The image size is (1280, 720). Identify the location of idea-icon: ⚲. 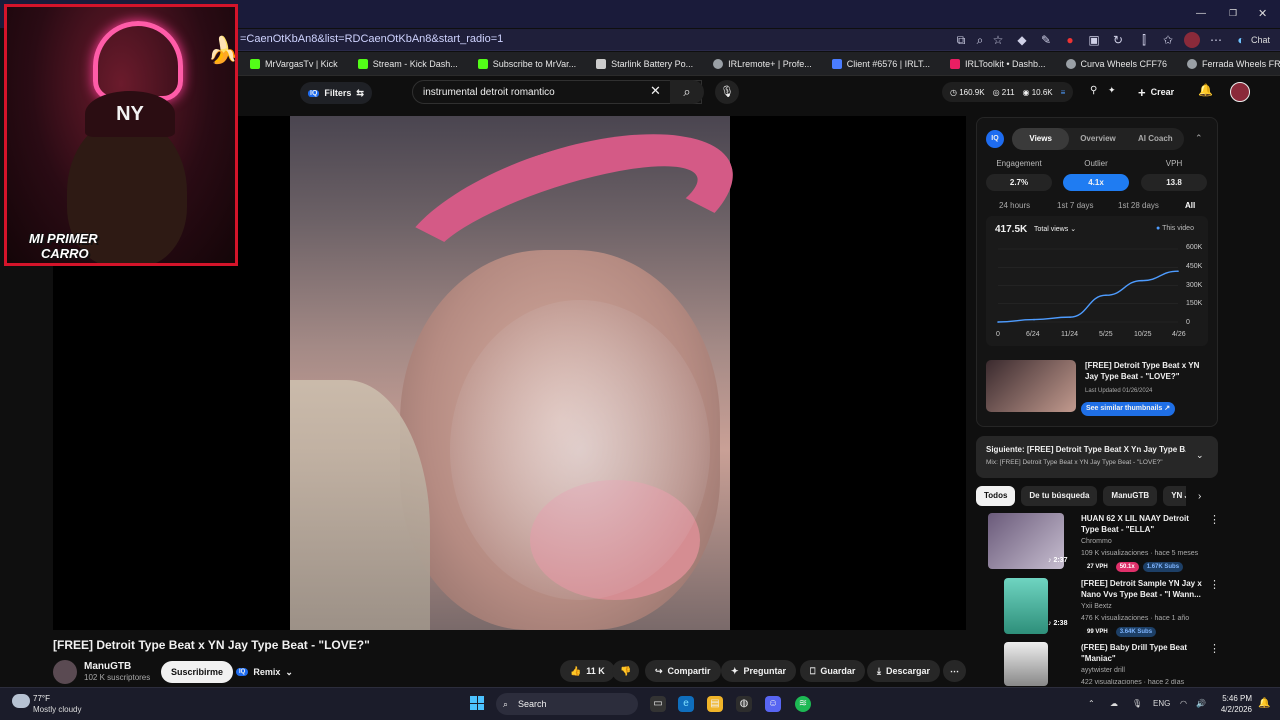
(1093, 90).